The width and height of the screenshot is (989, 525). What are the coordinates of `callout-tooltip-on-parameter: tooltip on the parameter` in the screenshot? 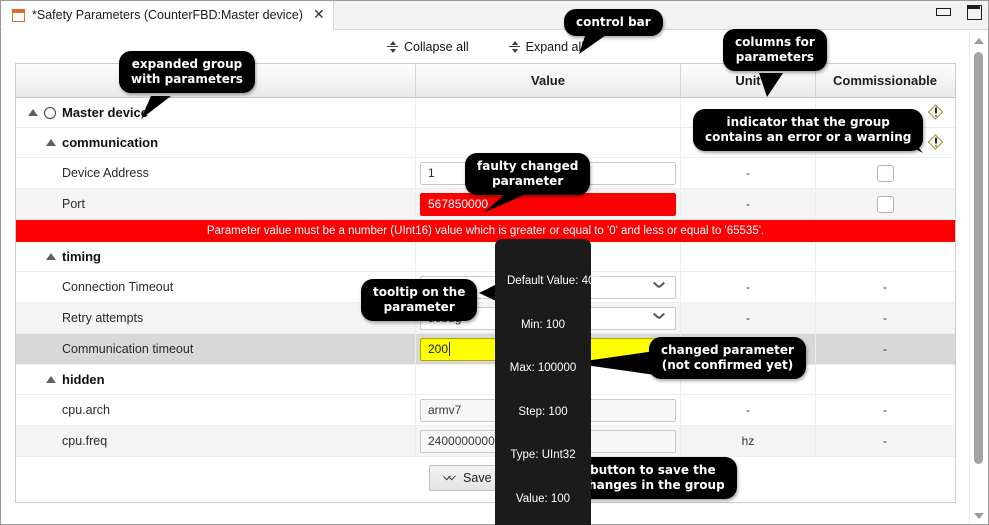 It's located at (419, 300).